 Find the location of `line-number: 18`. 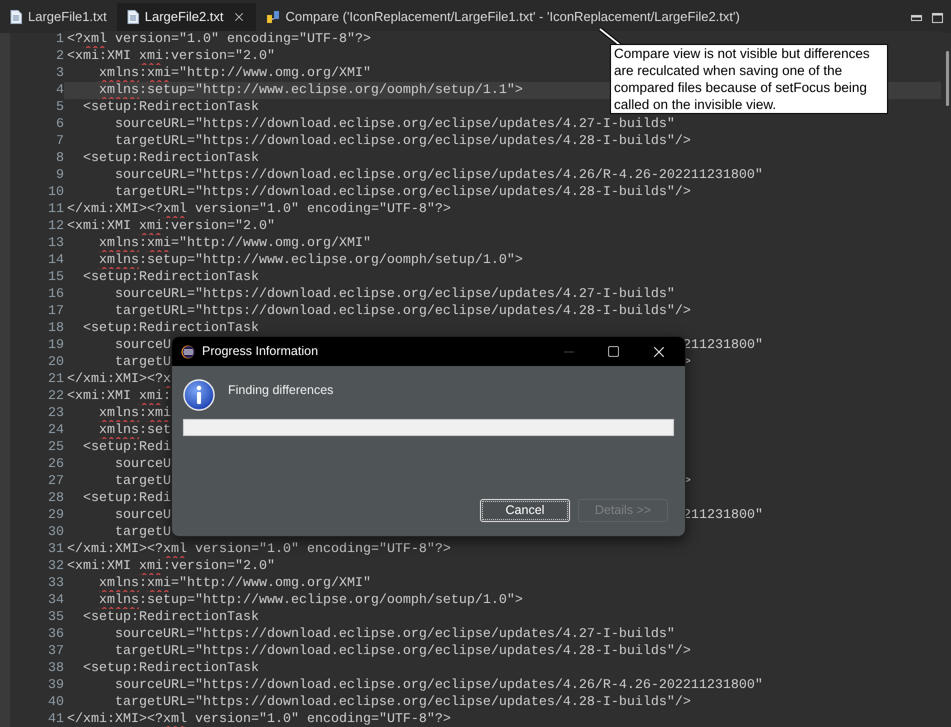

line-number: 18 is located at coordinates (55, 328).